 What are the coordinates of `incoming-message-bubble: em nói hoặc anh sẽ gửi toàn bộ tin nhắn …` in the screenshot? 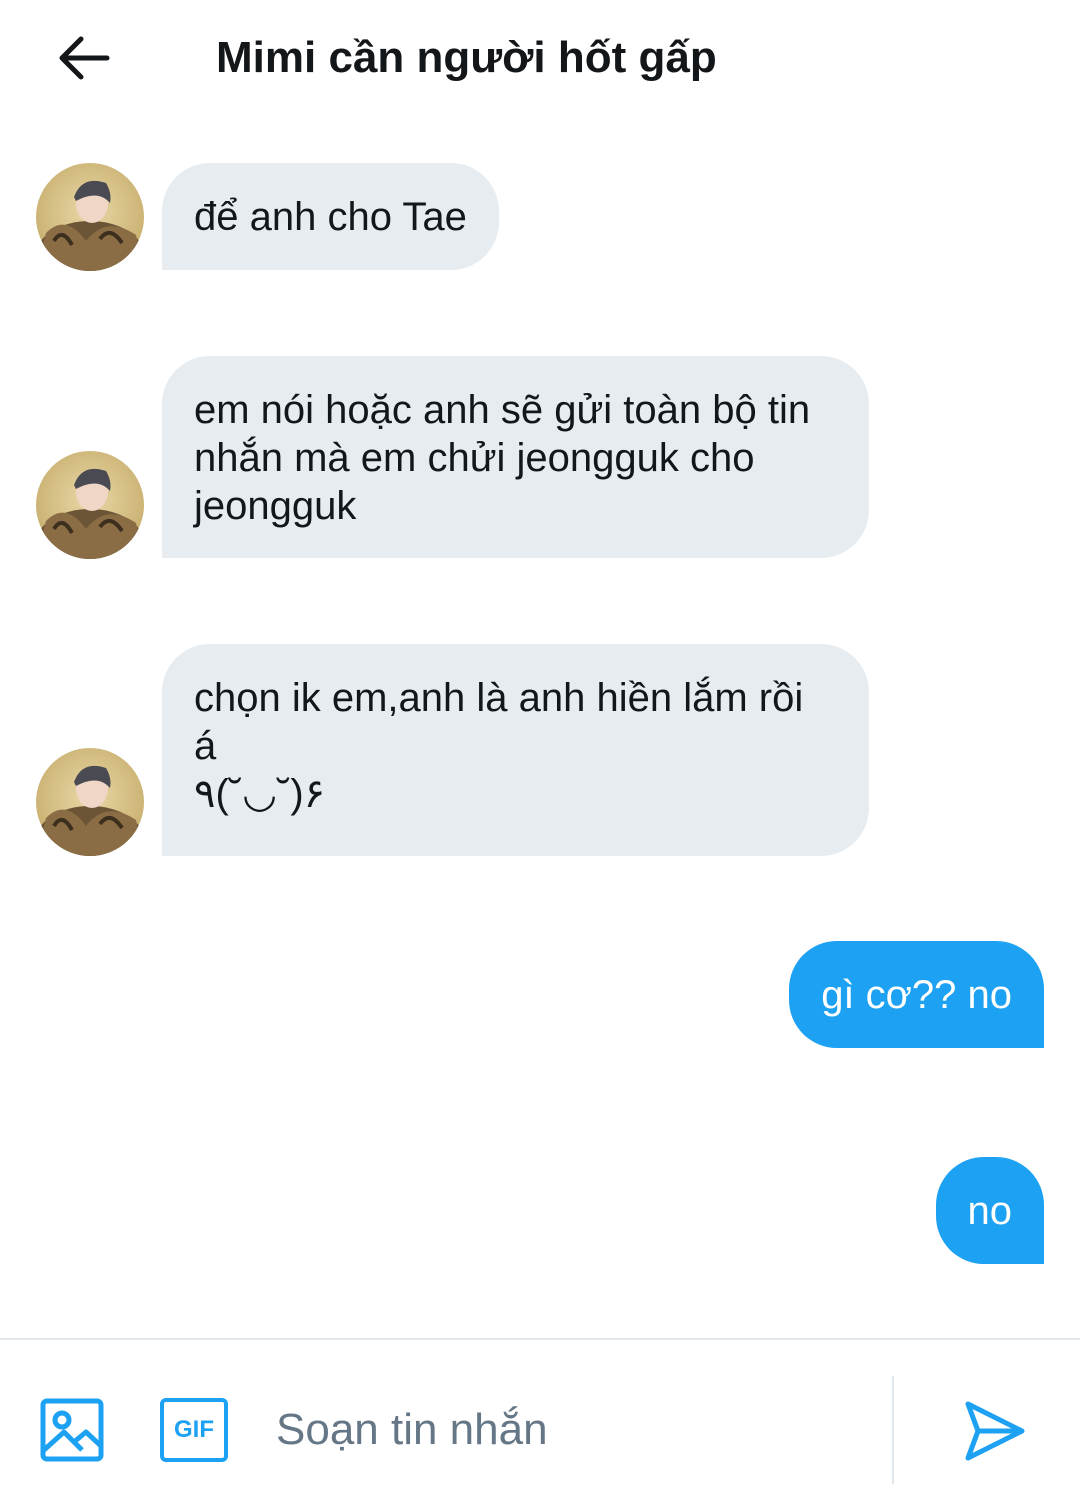 It's located at (515, 457).